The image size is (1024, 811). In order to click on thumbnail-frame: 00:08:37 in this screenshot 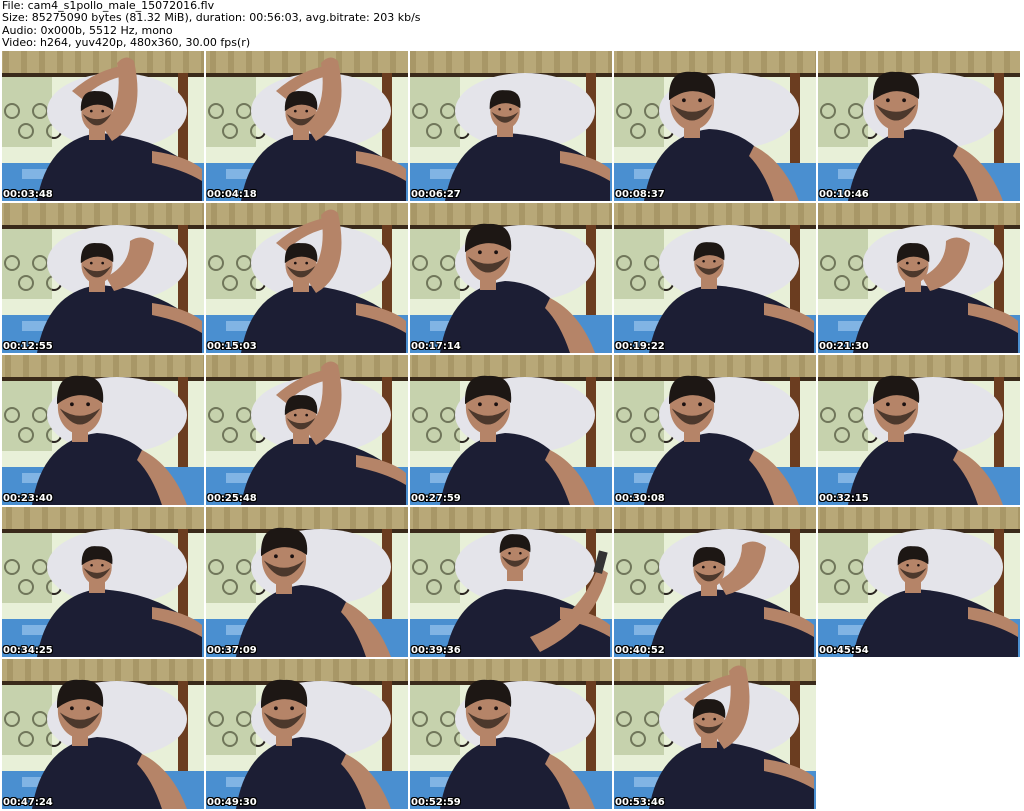, I will do `click(715, 126)`.